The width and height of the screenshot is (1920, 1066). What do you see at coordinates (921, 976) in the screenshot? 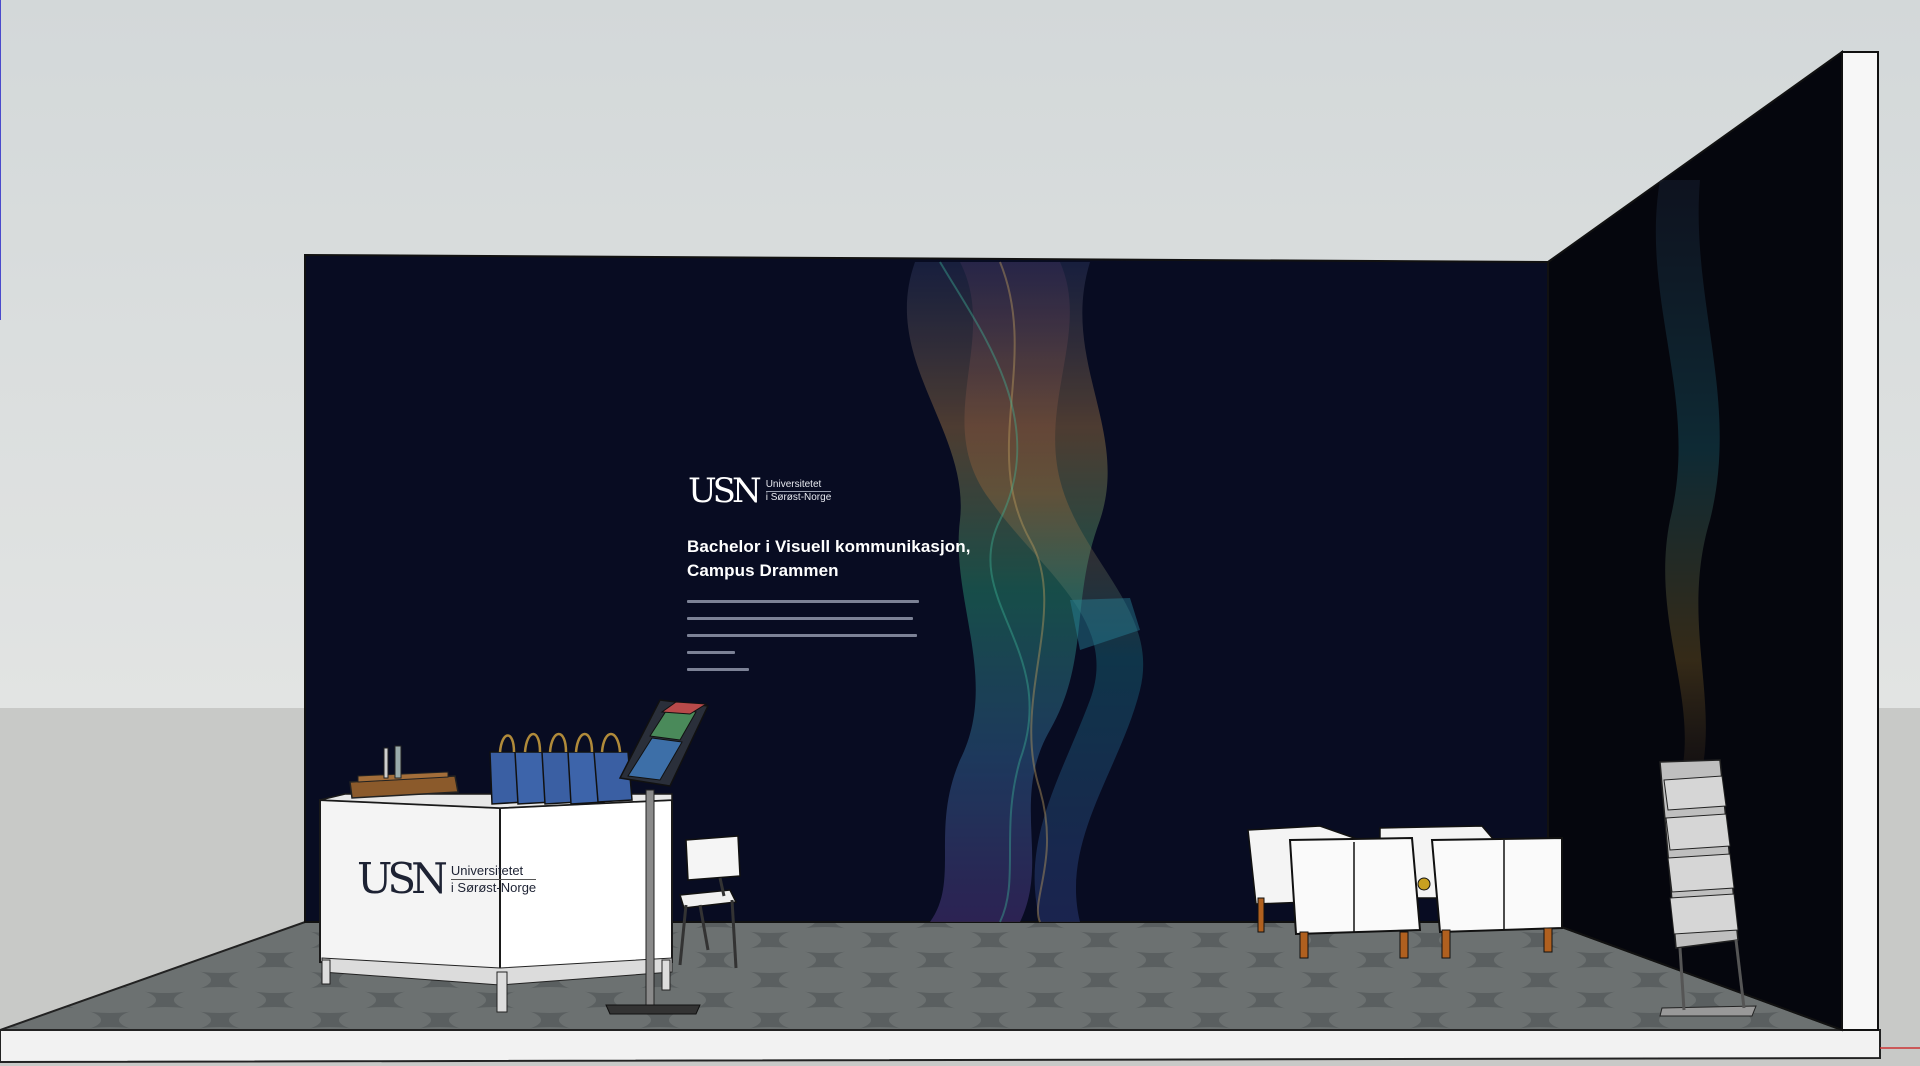
I see `booth-floor` at bounding box center [921, 976].